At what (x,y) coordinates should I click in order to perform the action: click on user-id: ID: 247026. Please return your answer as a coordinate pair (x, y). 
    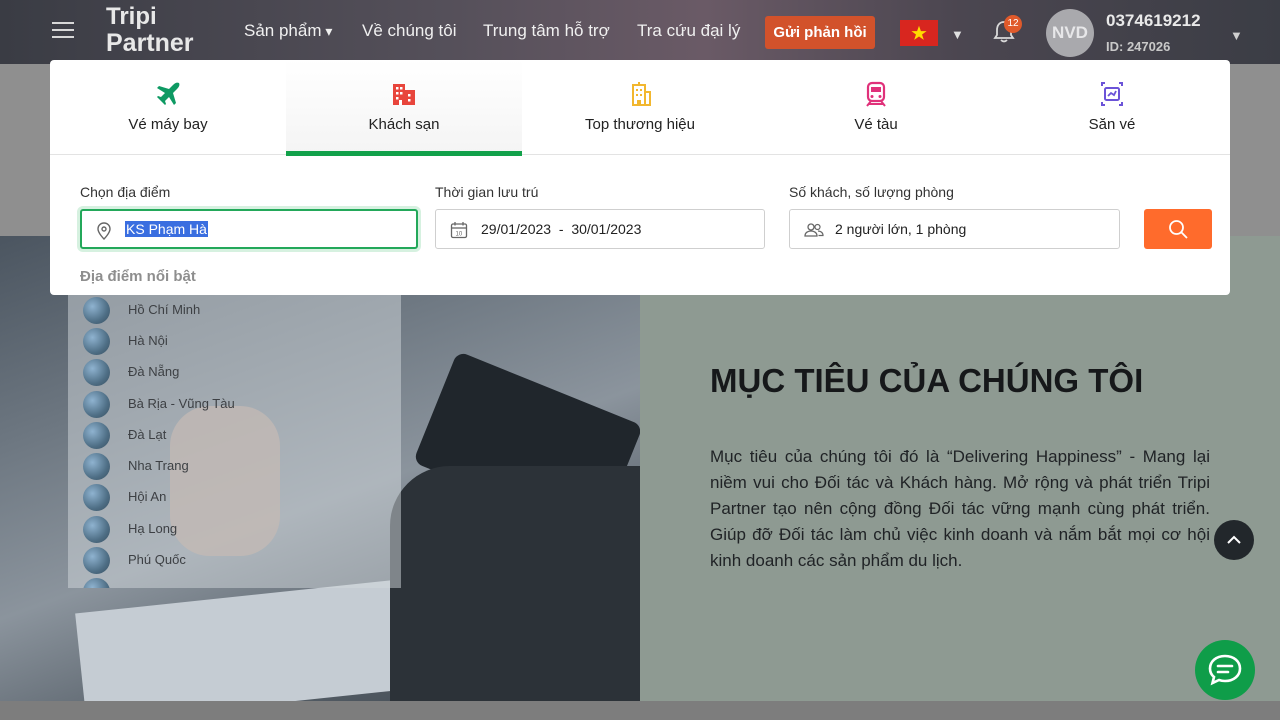
    Looking at the image, I should click on (1138, 46).